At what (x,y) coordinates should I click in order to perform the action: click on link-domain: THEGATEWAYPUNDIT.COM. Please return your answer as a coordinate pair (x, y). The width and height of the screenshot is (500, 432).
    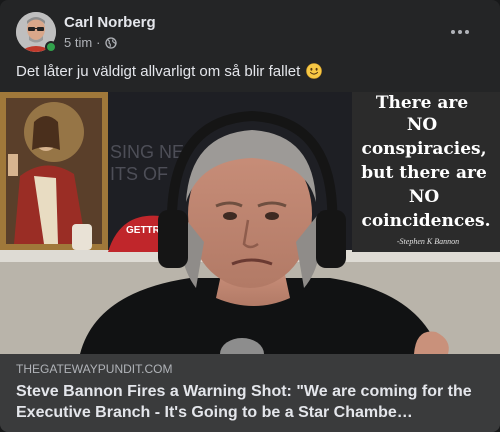
    Looking at the image, I should click on (94, 369).